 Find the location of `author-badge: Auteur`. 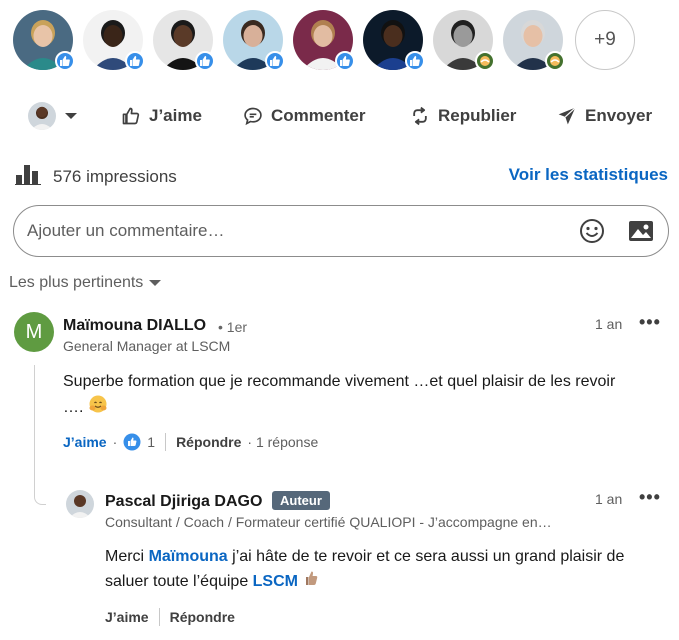

author-badge: Auteur is located at coordinates (301, 500).